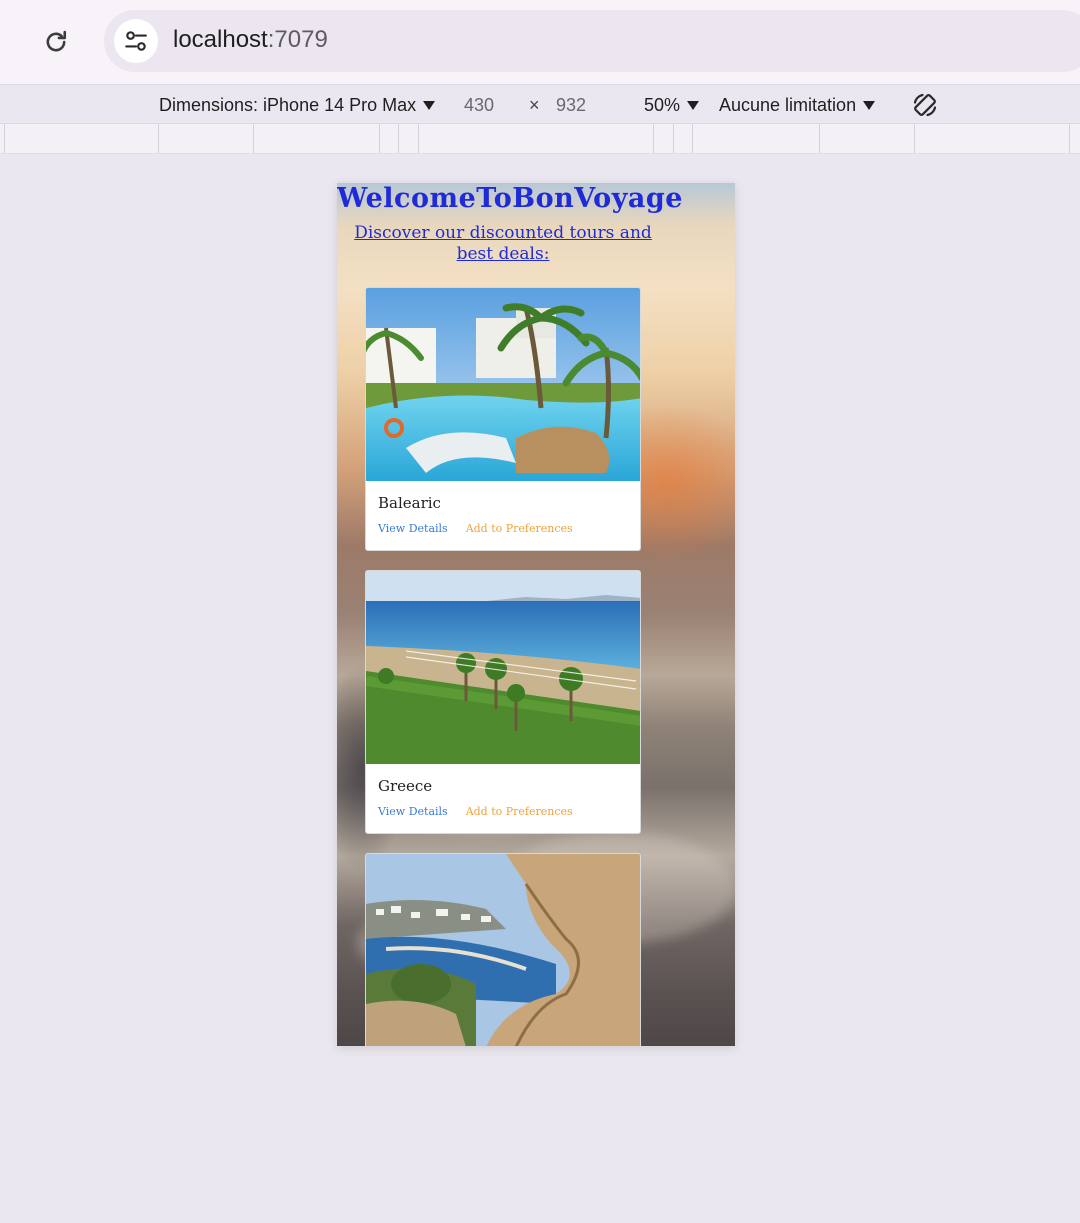 The width and height of the screenshot is (1080, 1223). I want to click on url-host: localhost, so click(220, 39).